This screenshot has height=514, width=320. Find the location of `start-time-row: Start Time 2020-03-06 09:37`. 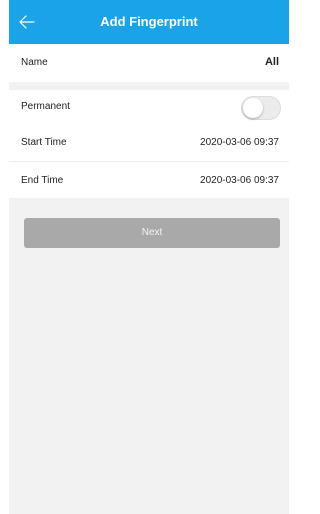

start-time-row: Start Time 2020-03-06 09:37 is located at coordinates (149, 144).